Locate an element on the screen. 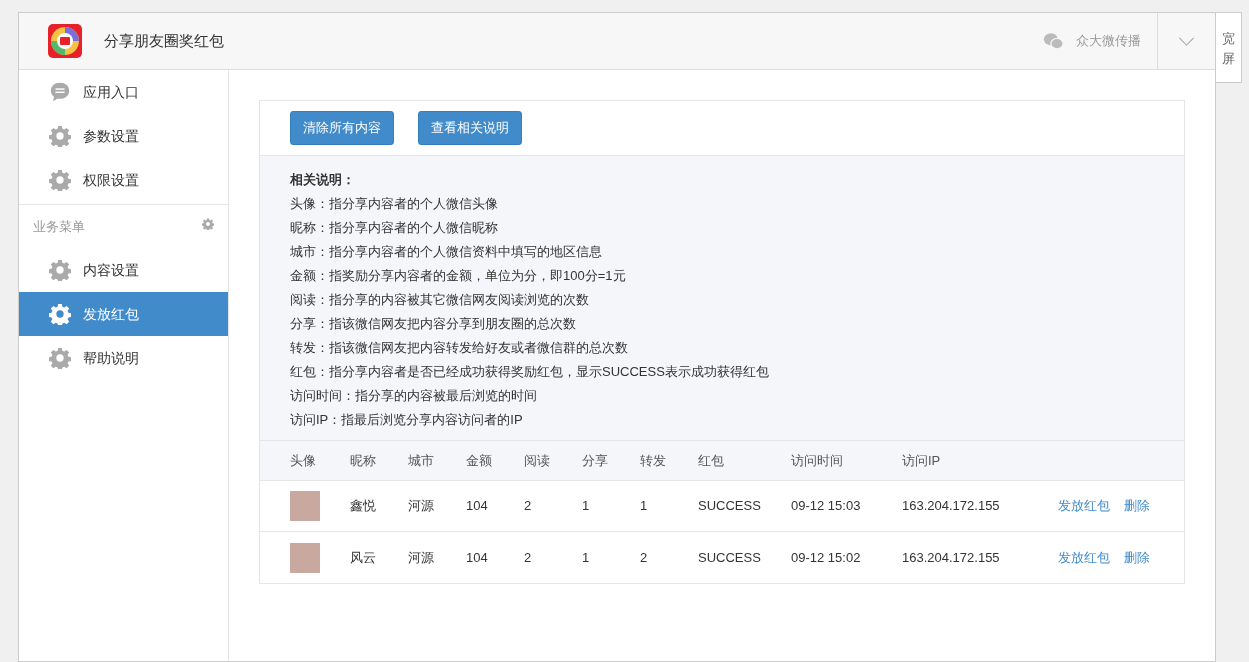 The height and width of the screenshot is (662, 1249). sidebar-item: 内容设置 is located at coordinates (123, 270).